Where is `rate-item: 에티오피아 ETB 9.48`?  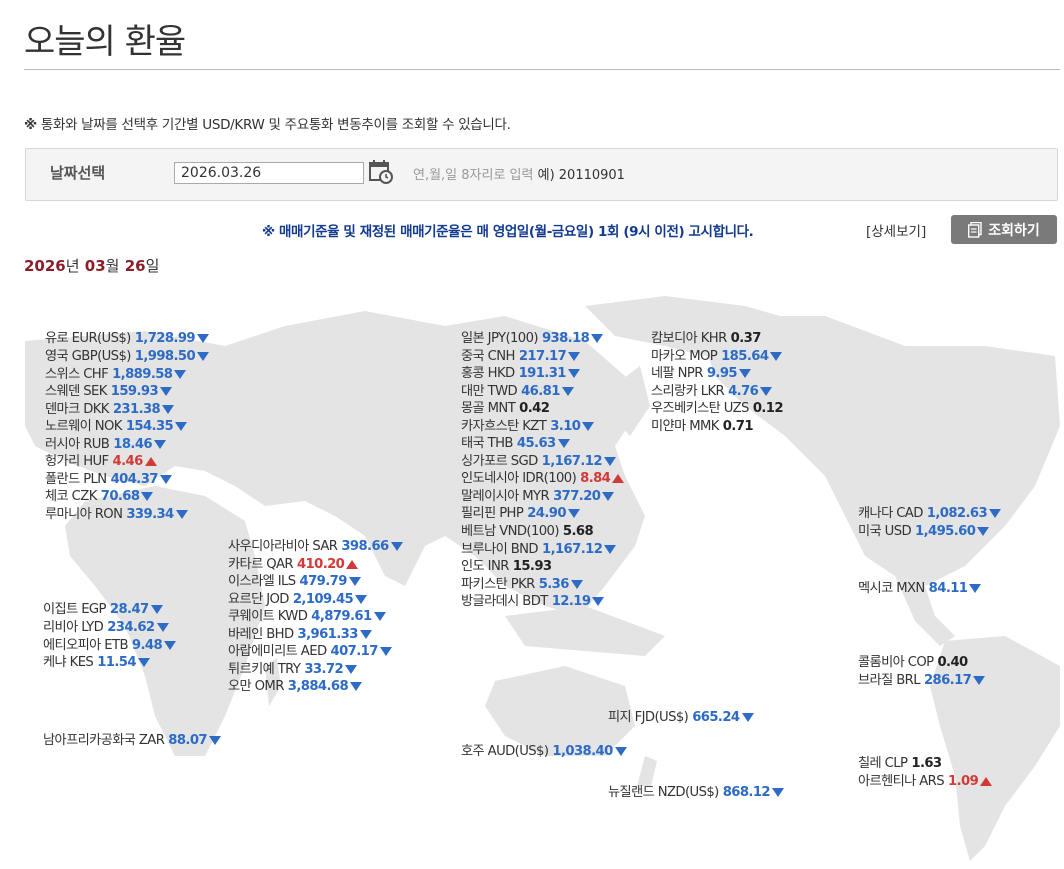
rate-item: 에티오피아 ETB 9.48 is located at coordinates (110, 645).